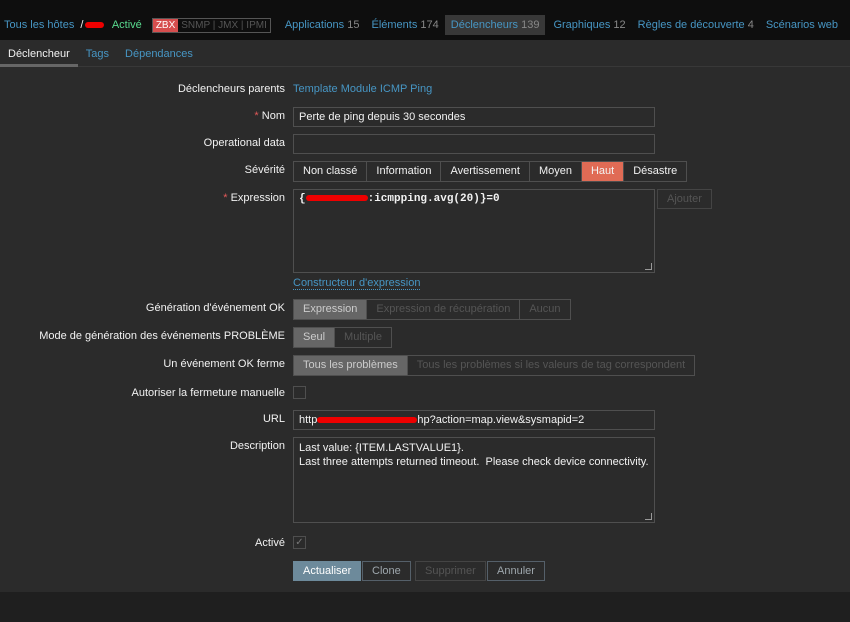 The width and height of the screenshot is (850, 622). What do you see at coordinates (544, 309) in the screenshot?
I see `ok-gen-none: Aucun` at bounding box center [544, 309].